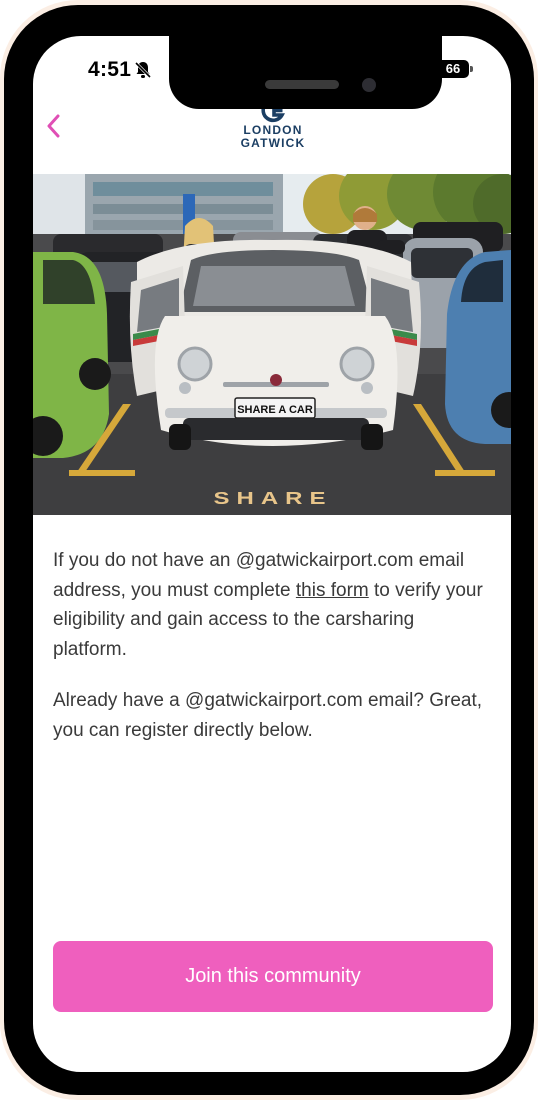  I want to click on bell-slash-icon, so click(143, 70).